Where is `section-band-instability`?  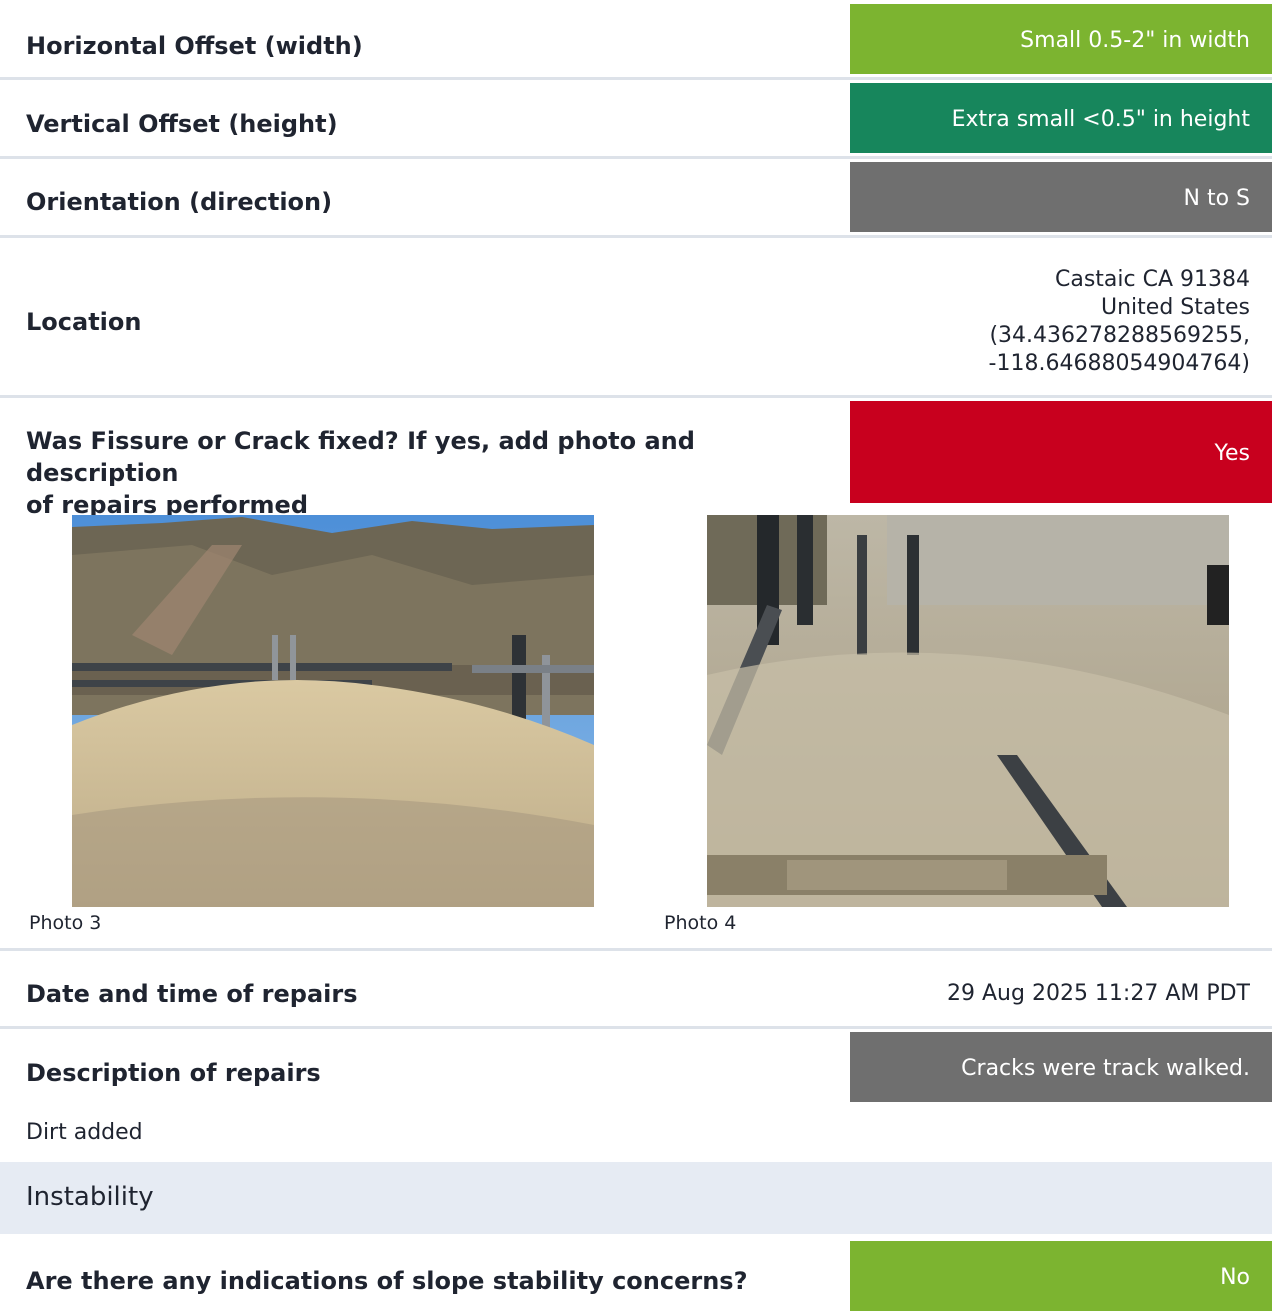 section-band-instability is located at coordinates (636, 1198).